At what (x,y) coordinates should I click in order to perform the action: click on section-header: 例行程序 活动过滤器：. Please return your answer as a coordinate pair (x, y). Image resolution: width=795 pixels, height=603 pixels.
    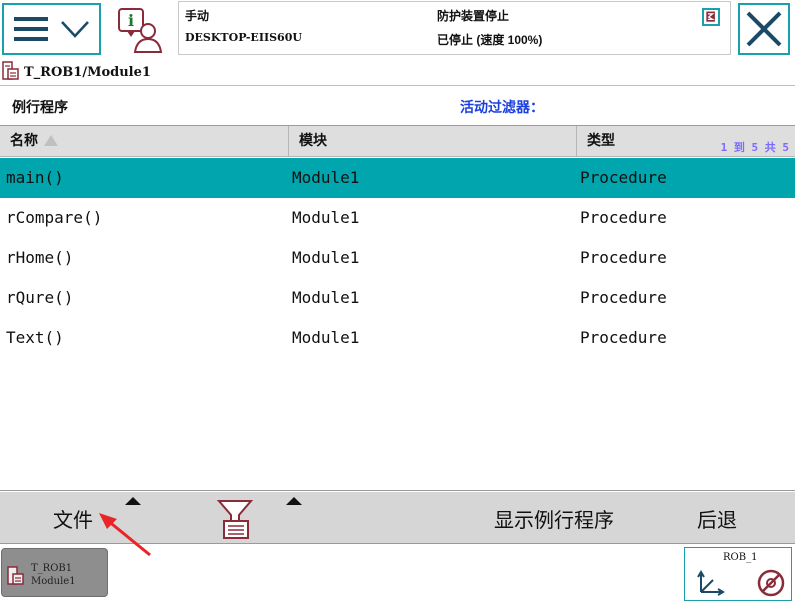
    Looking at the image, I should click on (397, 106).